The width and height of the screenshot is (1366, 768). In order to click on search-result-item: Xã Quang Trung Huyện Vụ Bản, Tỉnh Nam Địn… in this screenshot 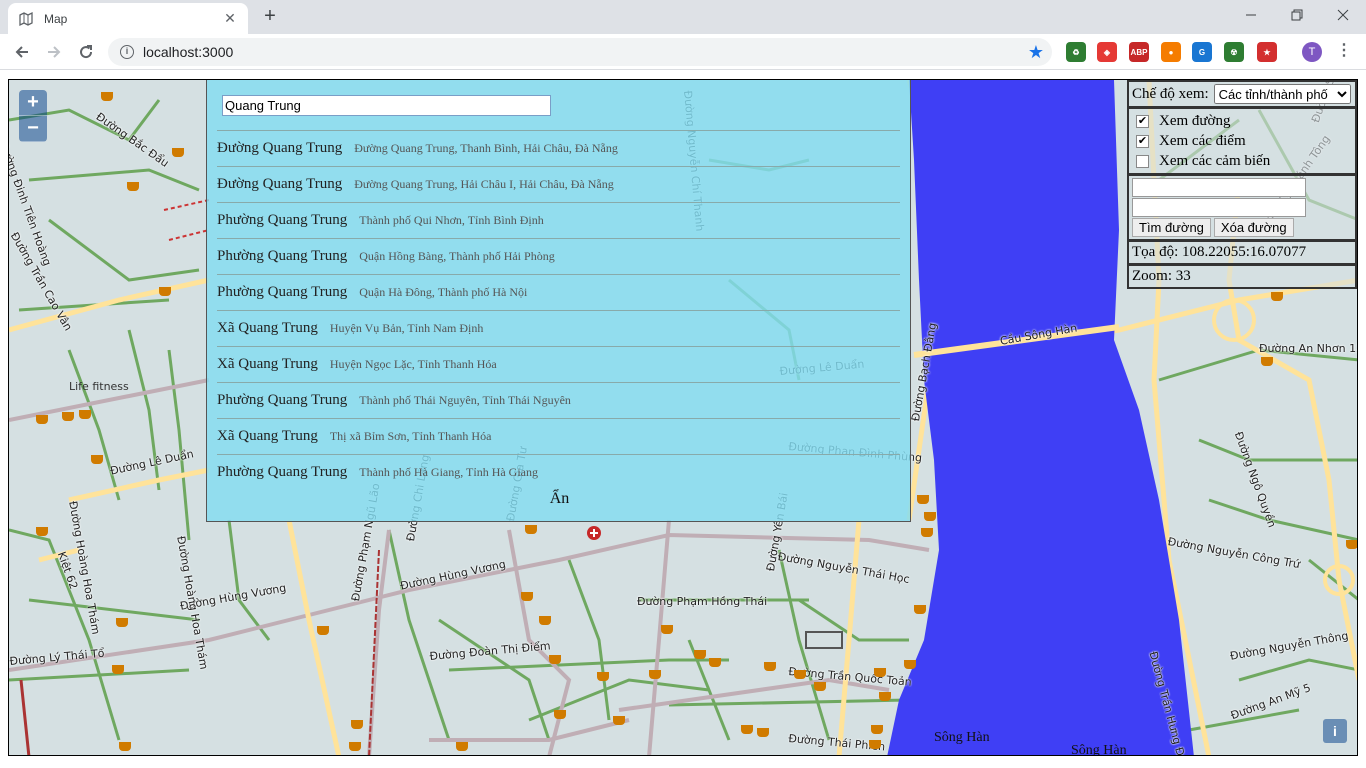, I will do `click(558, 328)`.